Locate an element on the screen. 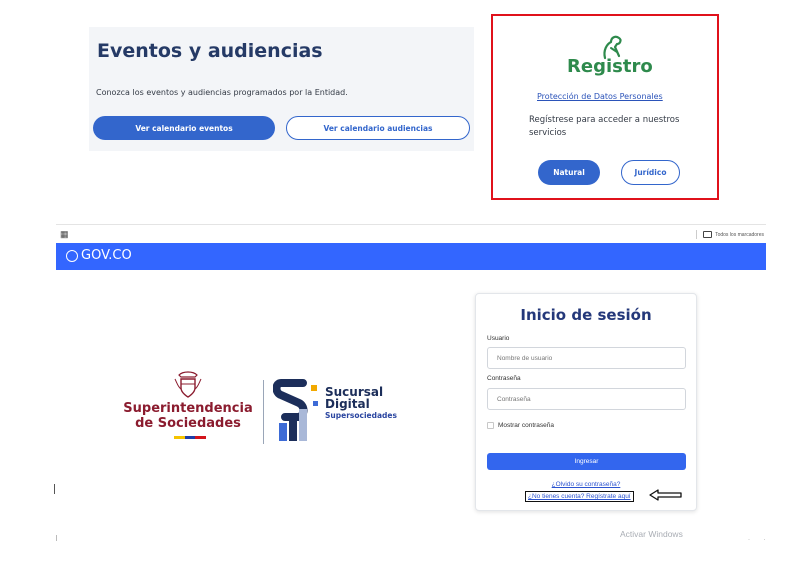 The height and width of the screenshot is (561, 793). sucursal-digital-text: Sucursal Digital Supersociedades is located at coordinates (361, 404).